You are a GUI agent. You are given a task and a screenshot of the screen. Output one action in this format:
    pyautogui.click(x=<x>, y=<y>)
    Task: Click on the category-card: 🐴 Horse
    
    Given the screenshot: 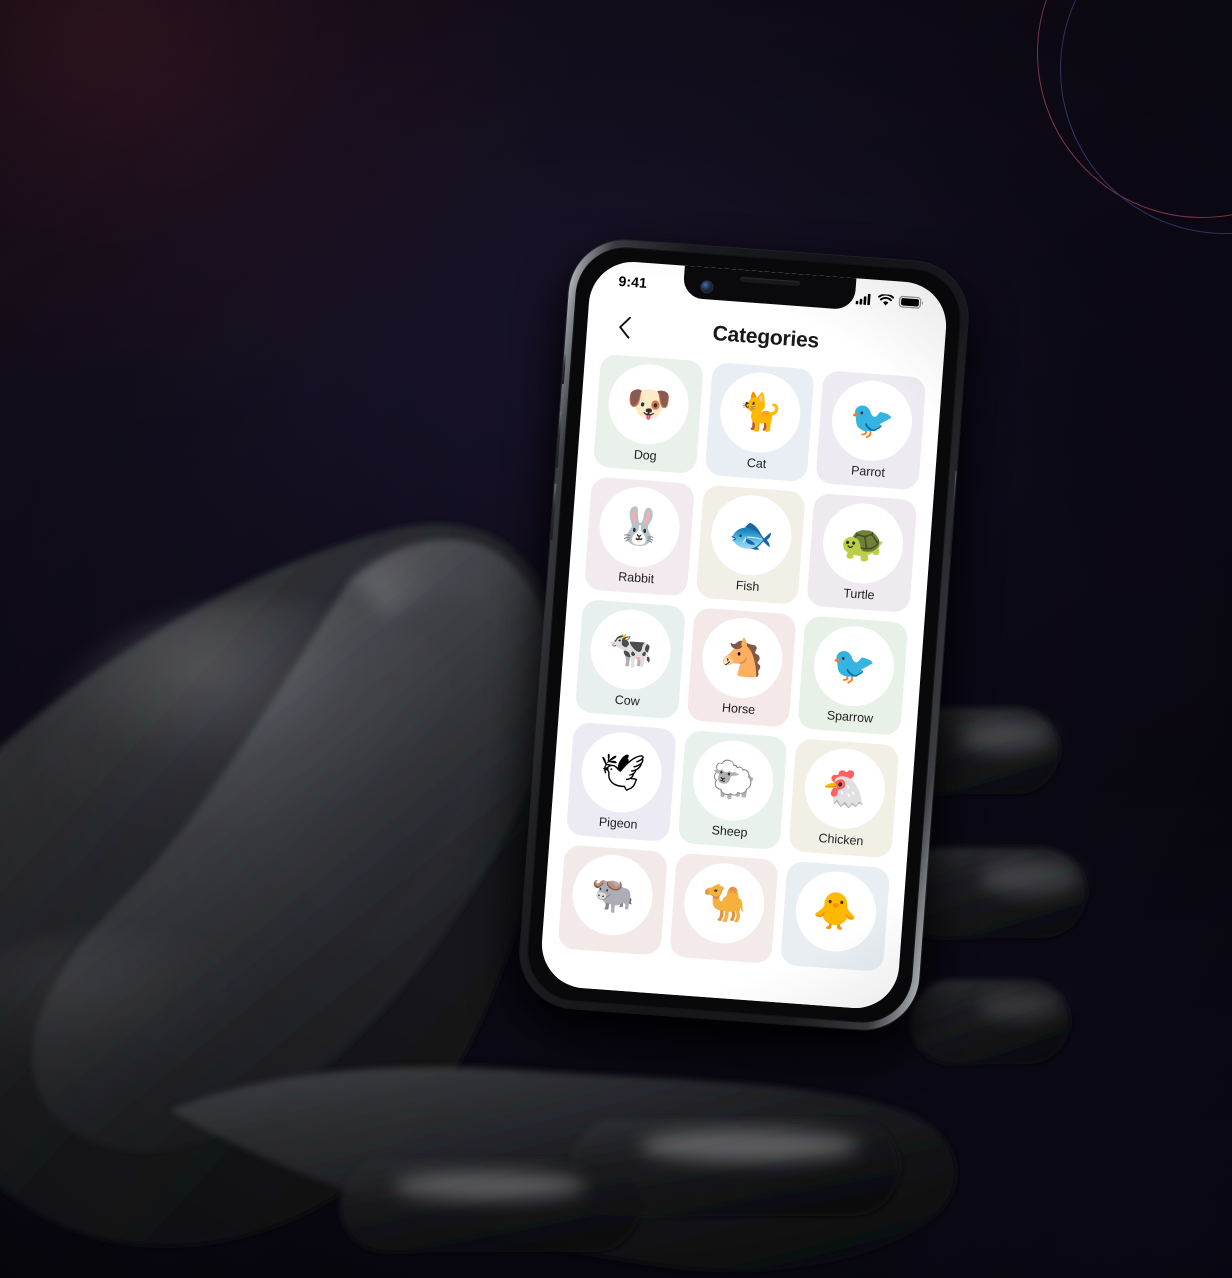 What is the action you would take?
    pyautogui.click(x=741, y=667)
    